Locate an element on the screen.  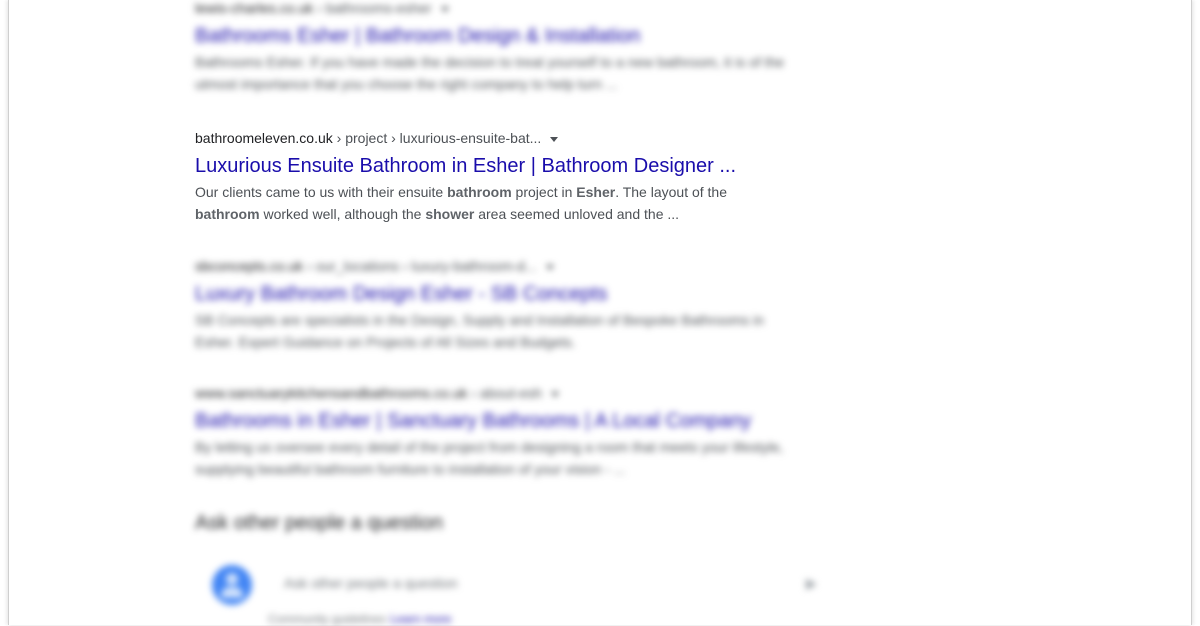
ask-people-footer: Community guidelines Learn more is located at coordinates (359, 619).